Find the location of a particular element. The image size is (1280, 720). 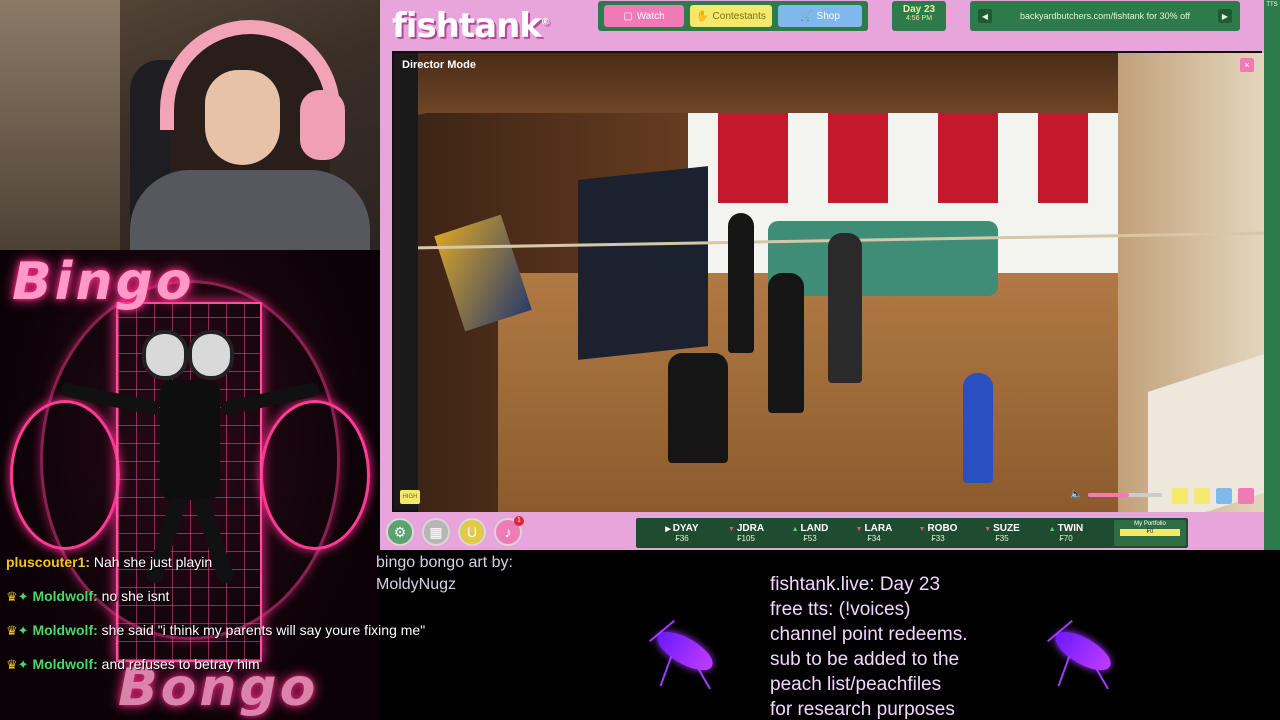

cart-icon: 🛒 is located at coordinates (806, 16).